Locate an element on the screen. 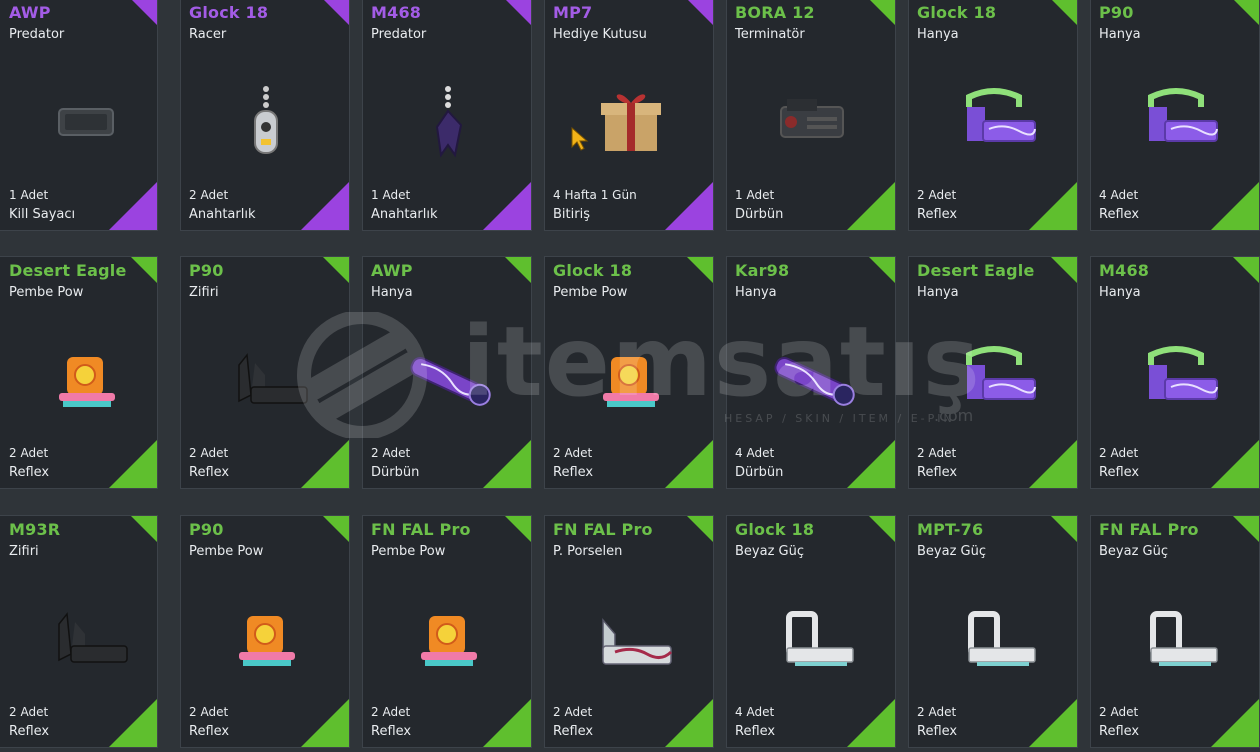  reflex-porselen-icon is located at coordinates (630, 639).